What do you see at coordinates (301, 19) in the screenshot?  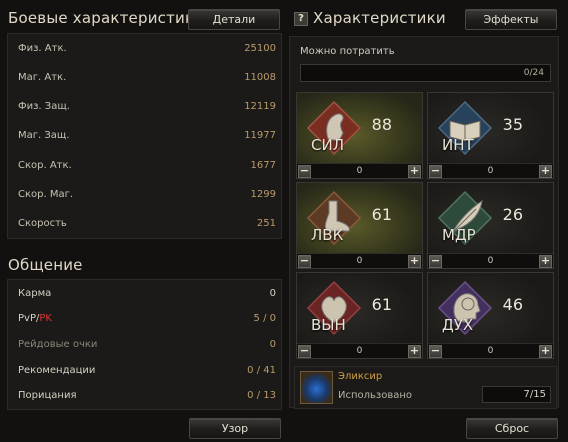 I see `question-icon: ?` at bounding box center [301, 19].